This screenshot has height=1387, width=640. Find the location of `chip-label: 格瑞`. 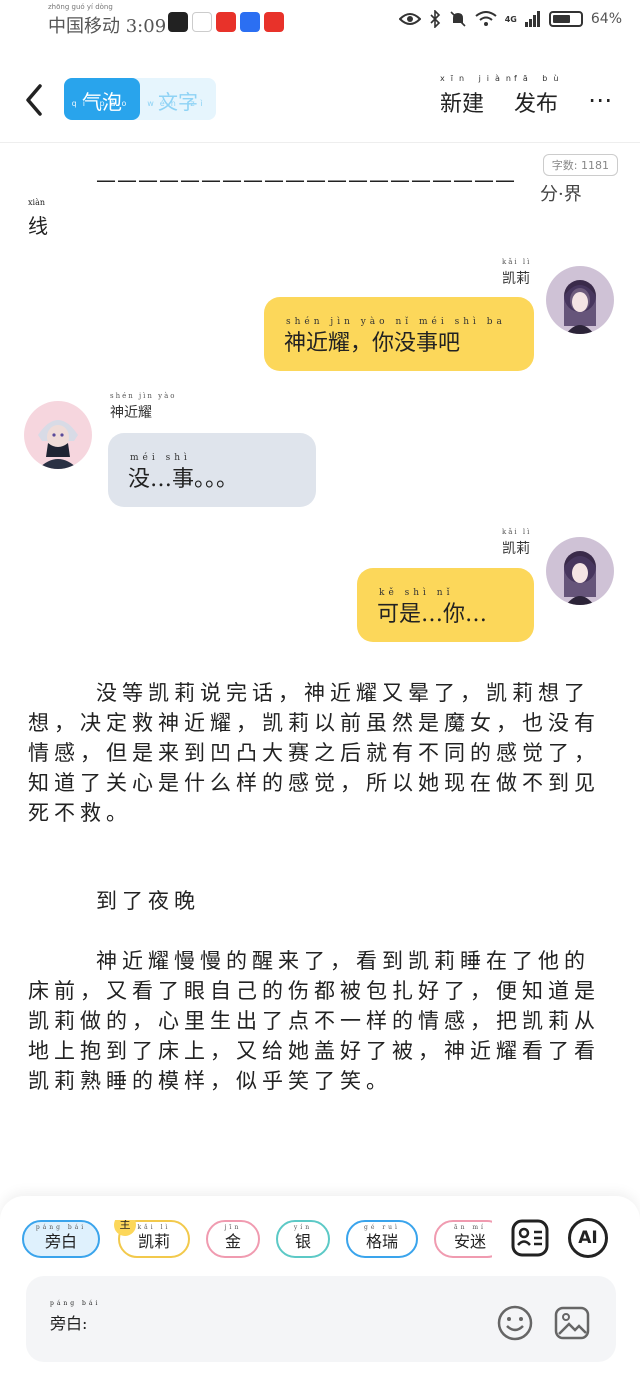

chip-label: 格瑞 is located at coordinates (381, 1241).